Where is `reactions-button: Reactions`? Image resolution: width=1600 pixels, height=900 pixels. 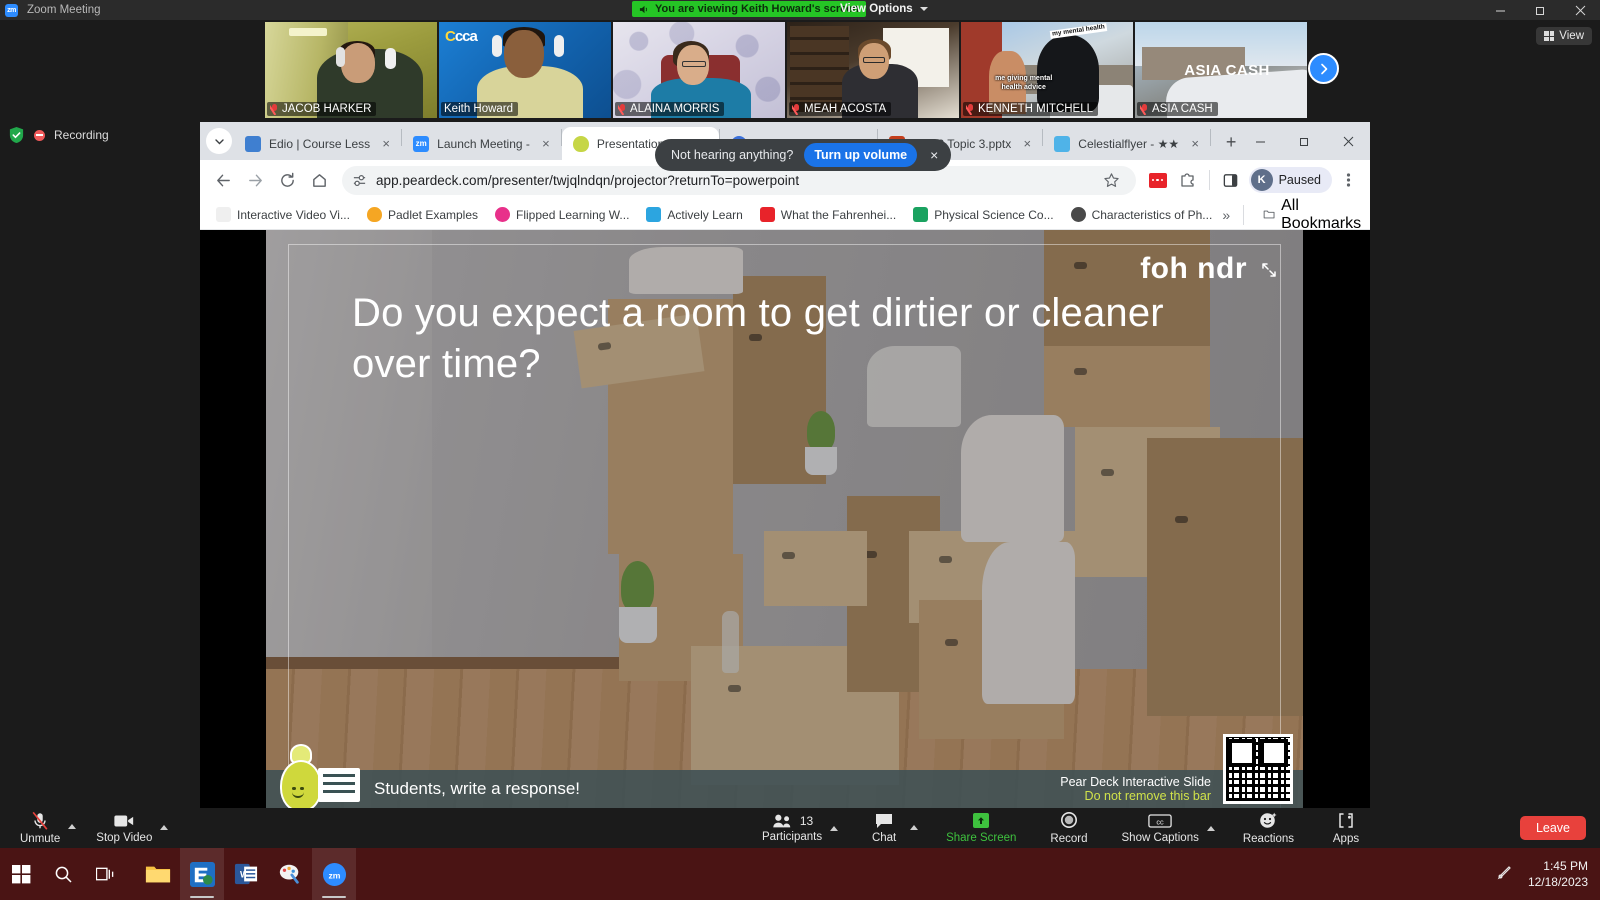
reactions-button: Reactions is located at coordinates (1268, 828).